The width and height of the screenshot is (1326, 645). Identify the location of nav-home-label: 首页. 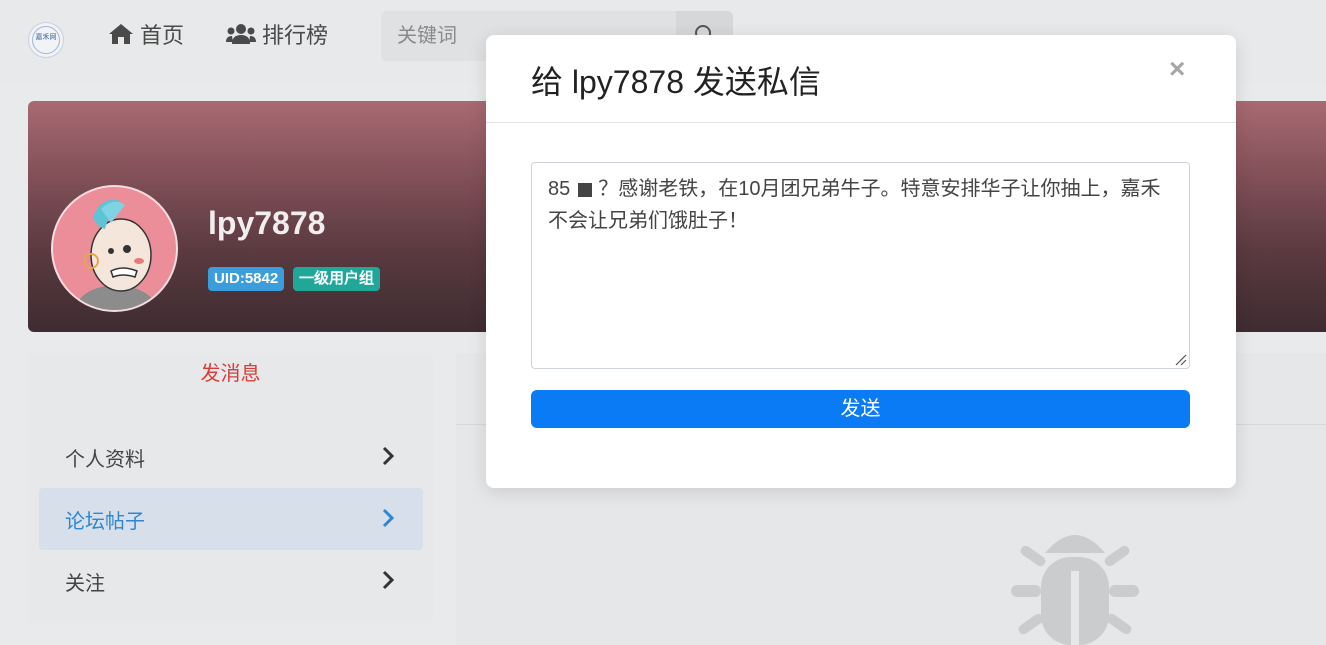
(162, 35).